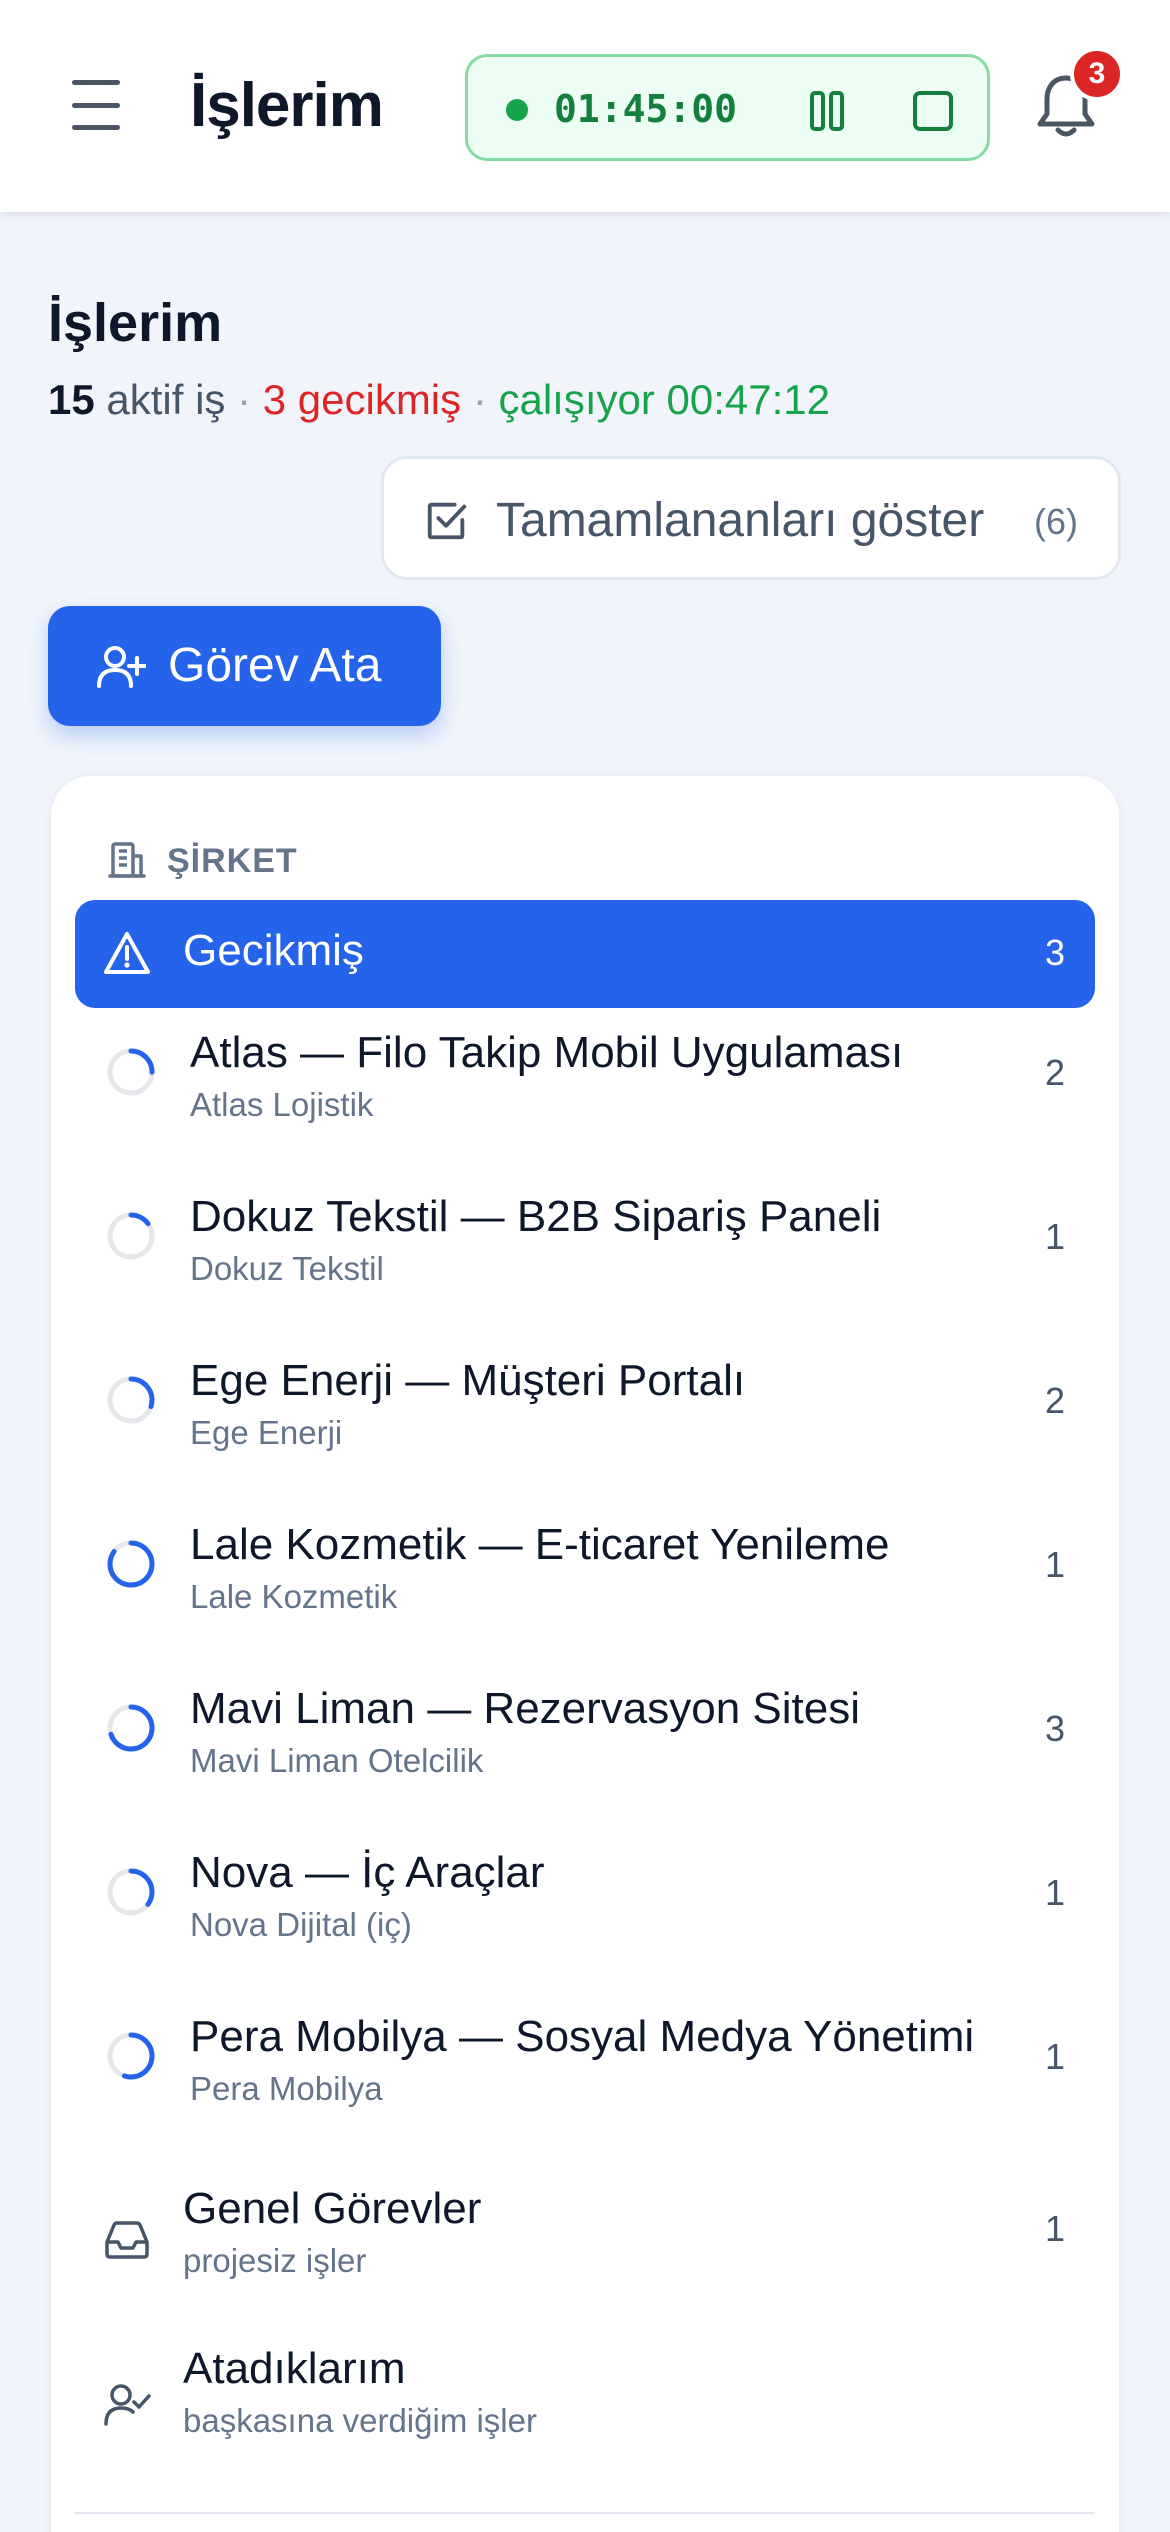 This screenshot has width=1170, height=2532. I want to click on project-client: Mavi Liman Otelcilik, so click(337, 1760).